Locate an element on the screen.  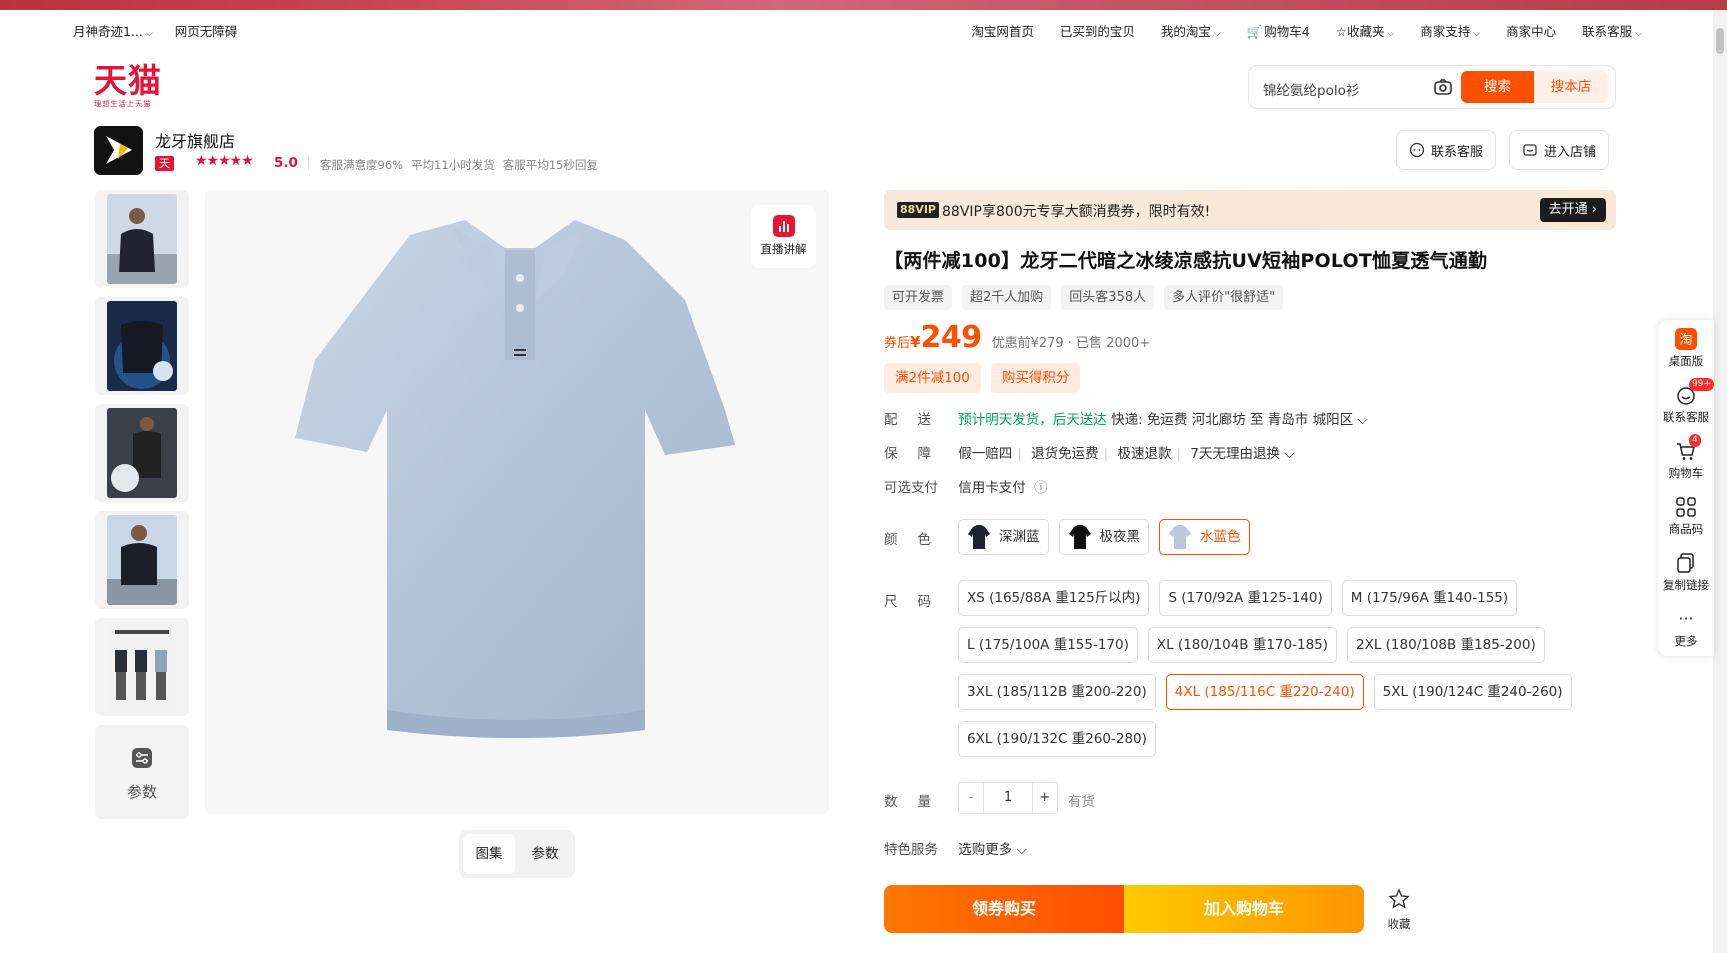
live-icon is located at coordinates (783, 226).